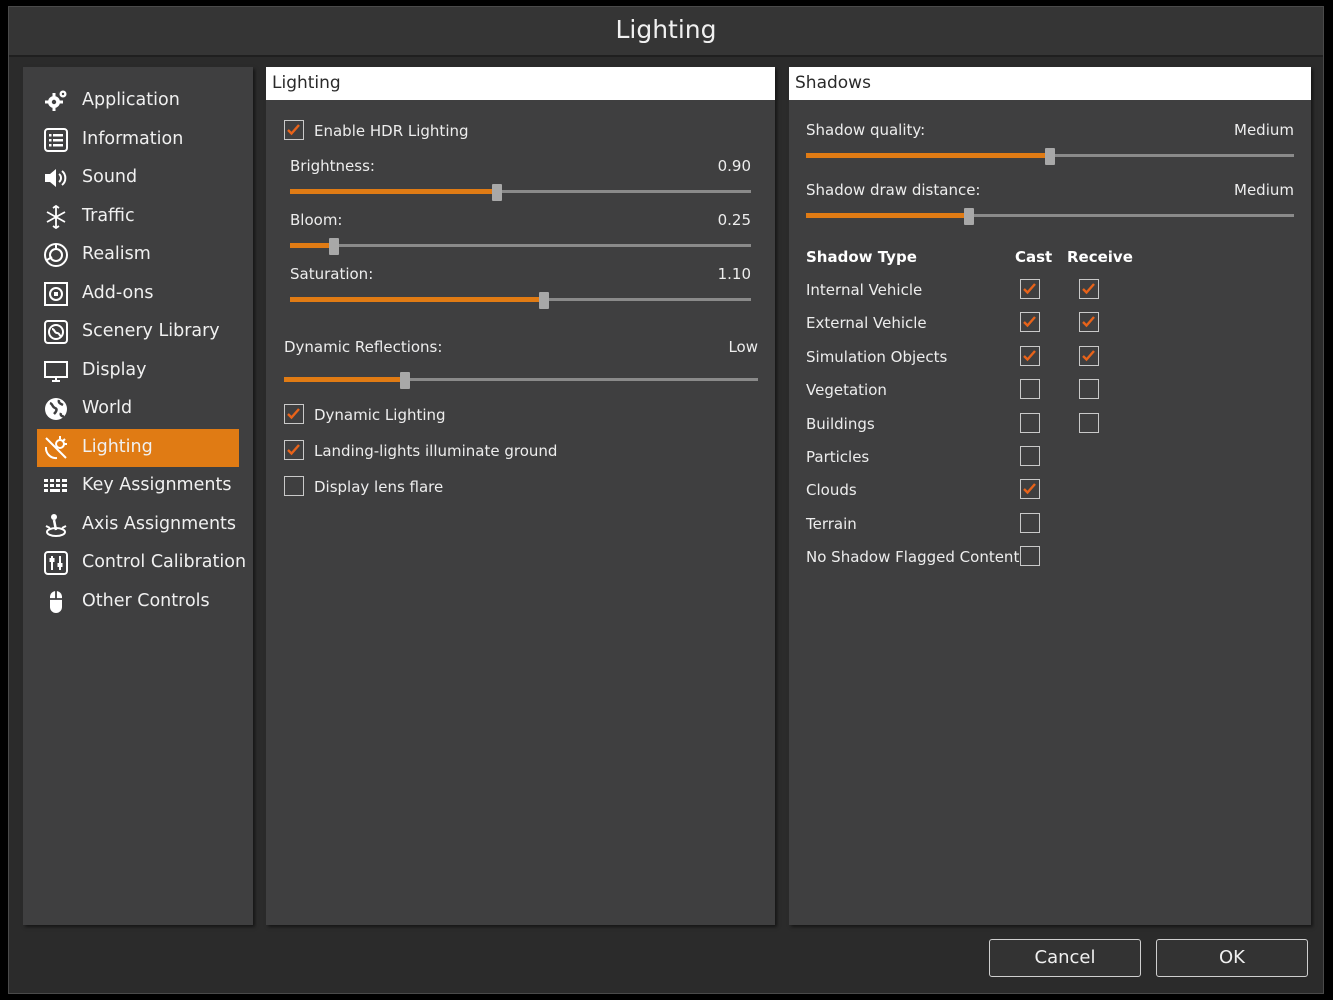 The height and width of the screenshot is (1000, 1333). Describe the element at coordinates (840, 423) in the screenshot. I see `shadow-row-buildings-label: Buildings` at that location.